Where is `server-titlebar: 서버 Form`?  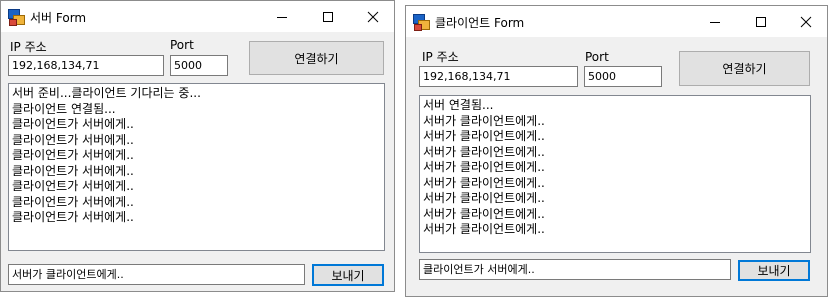
server-titlebar: 서버 Form is located at coordinates (197, 16).